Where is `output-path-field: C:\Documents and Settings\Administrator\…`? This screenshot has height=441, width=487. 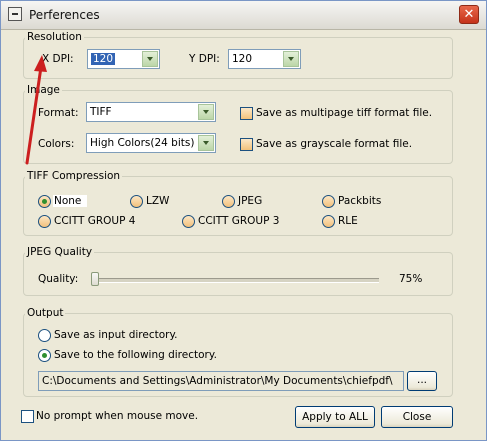 output-path-field: C:\Documents and Settings\Administrator\… is located at coordinates (221, 381).